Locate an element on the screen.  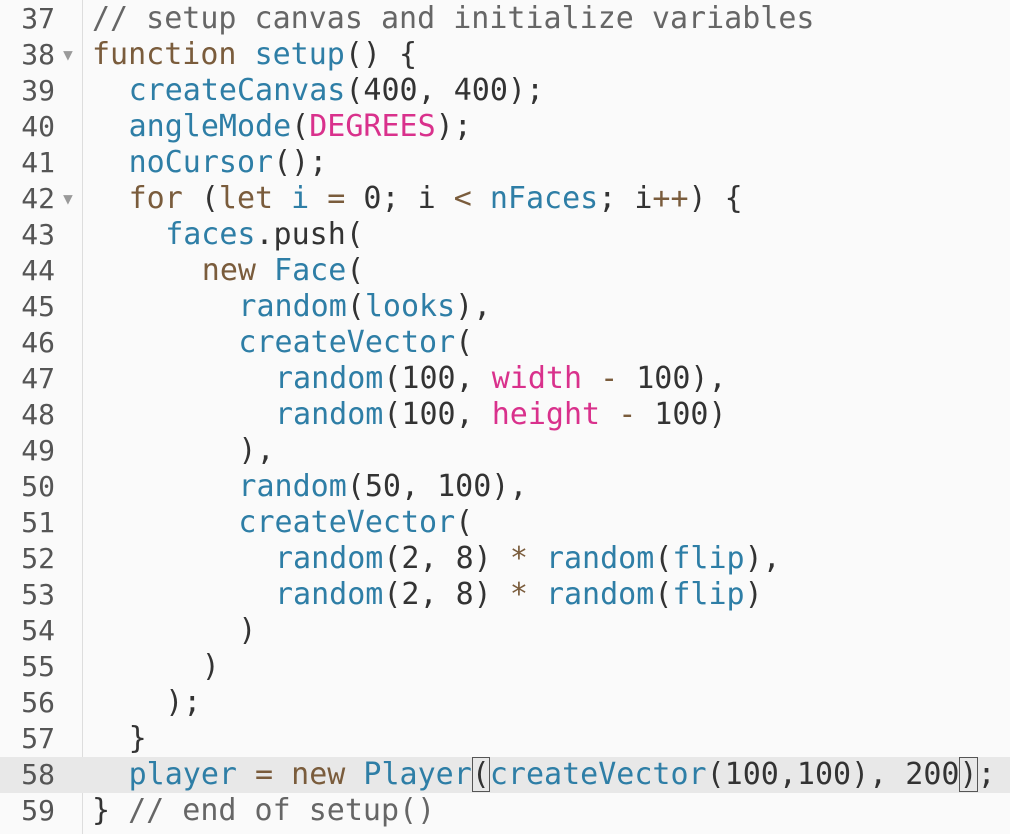
token-func: angleMode is located at coordinates (210, 126).